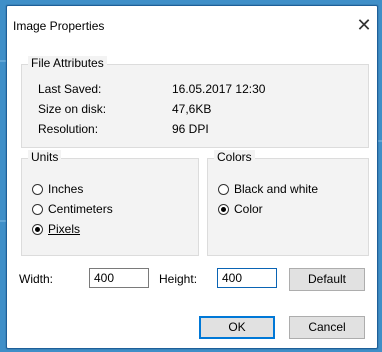 The image size is (382, 352). I want to click on radio-centimeters: Centimeters, so click(107, 210).